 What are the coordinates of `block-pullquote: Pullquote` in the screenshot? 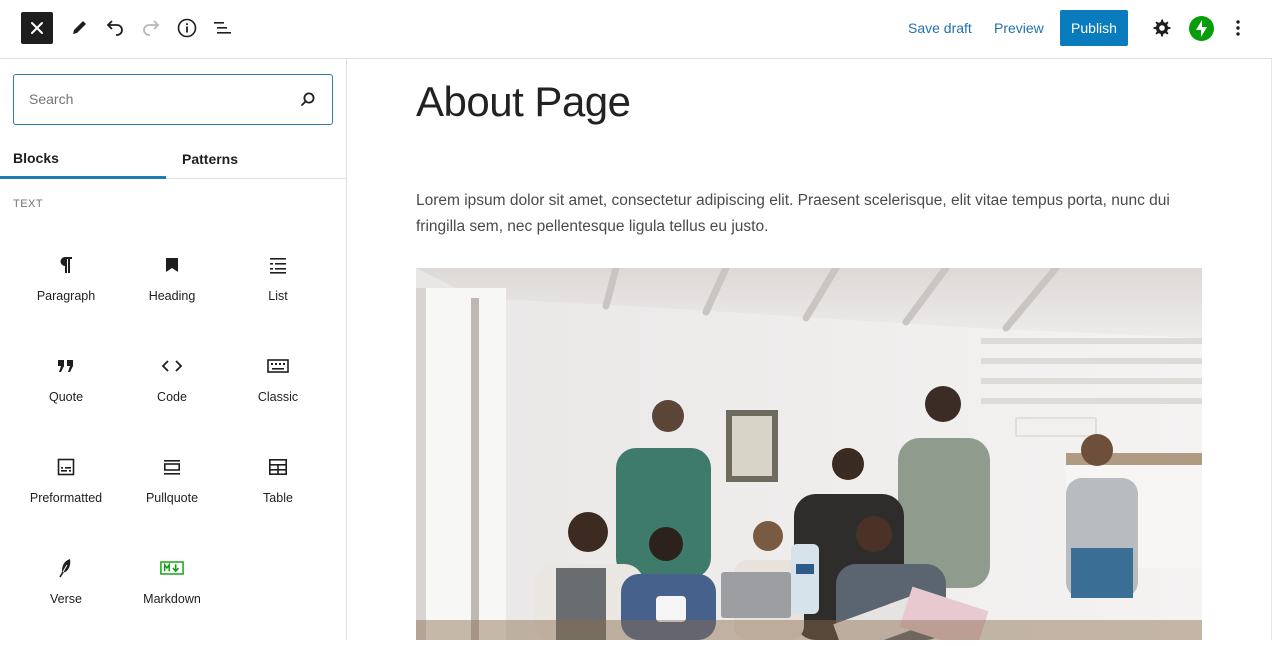 It's located at (172, 500).